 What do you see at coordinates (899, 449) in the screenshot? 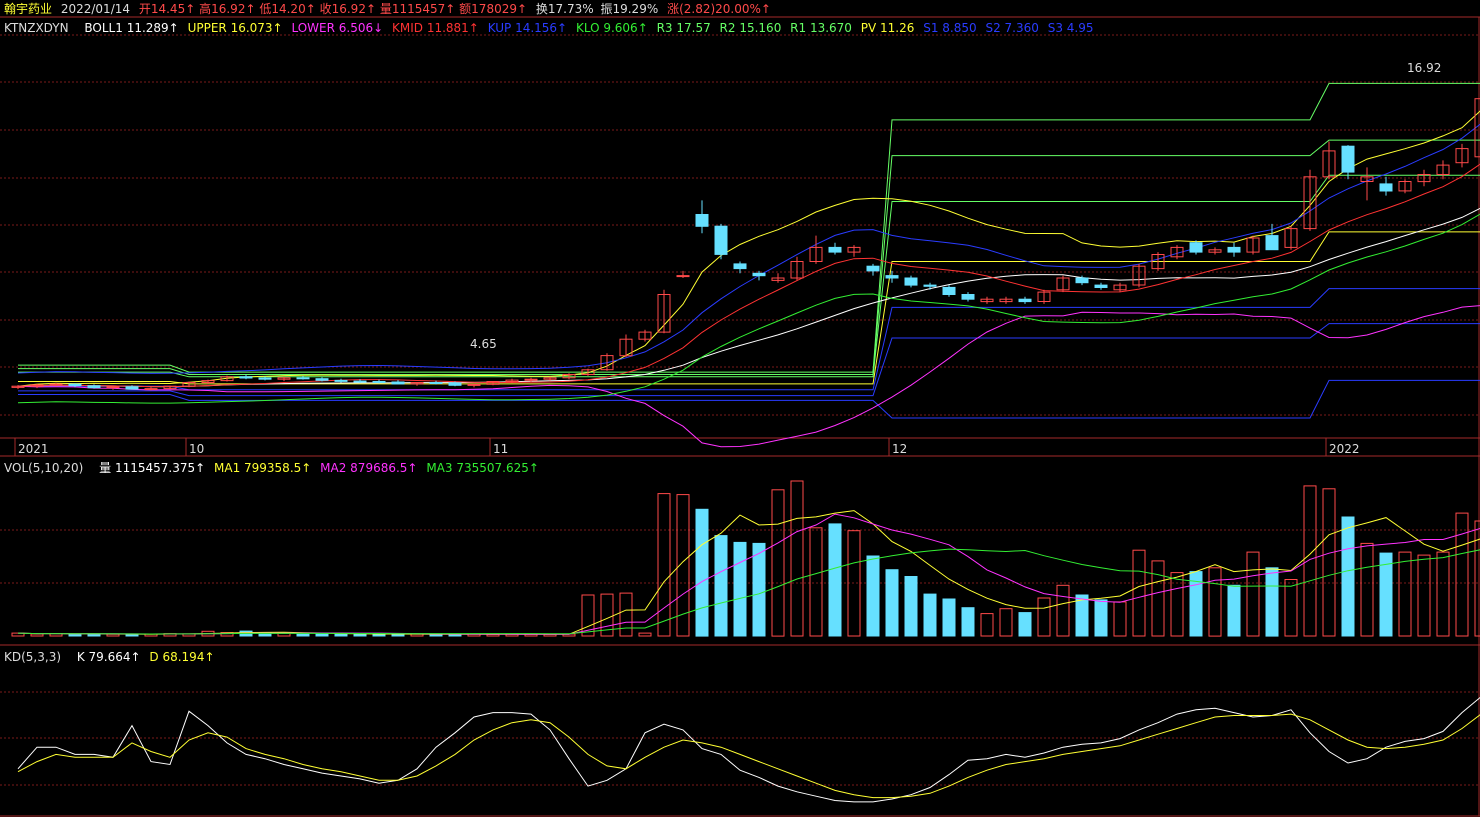
I see `x-axis-label: 12` at bounding box center [899, 449].